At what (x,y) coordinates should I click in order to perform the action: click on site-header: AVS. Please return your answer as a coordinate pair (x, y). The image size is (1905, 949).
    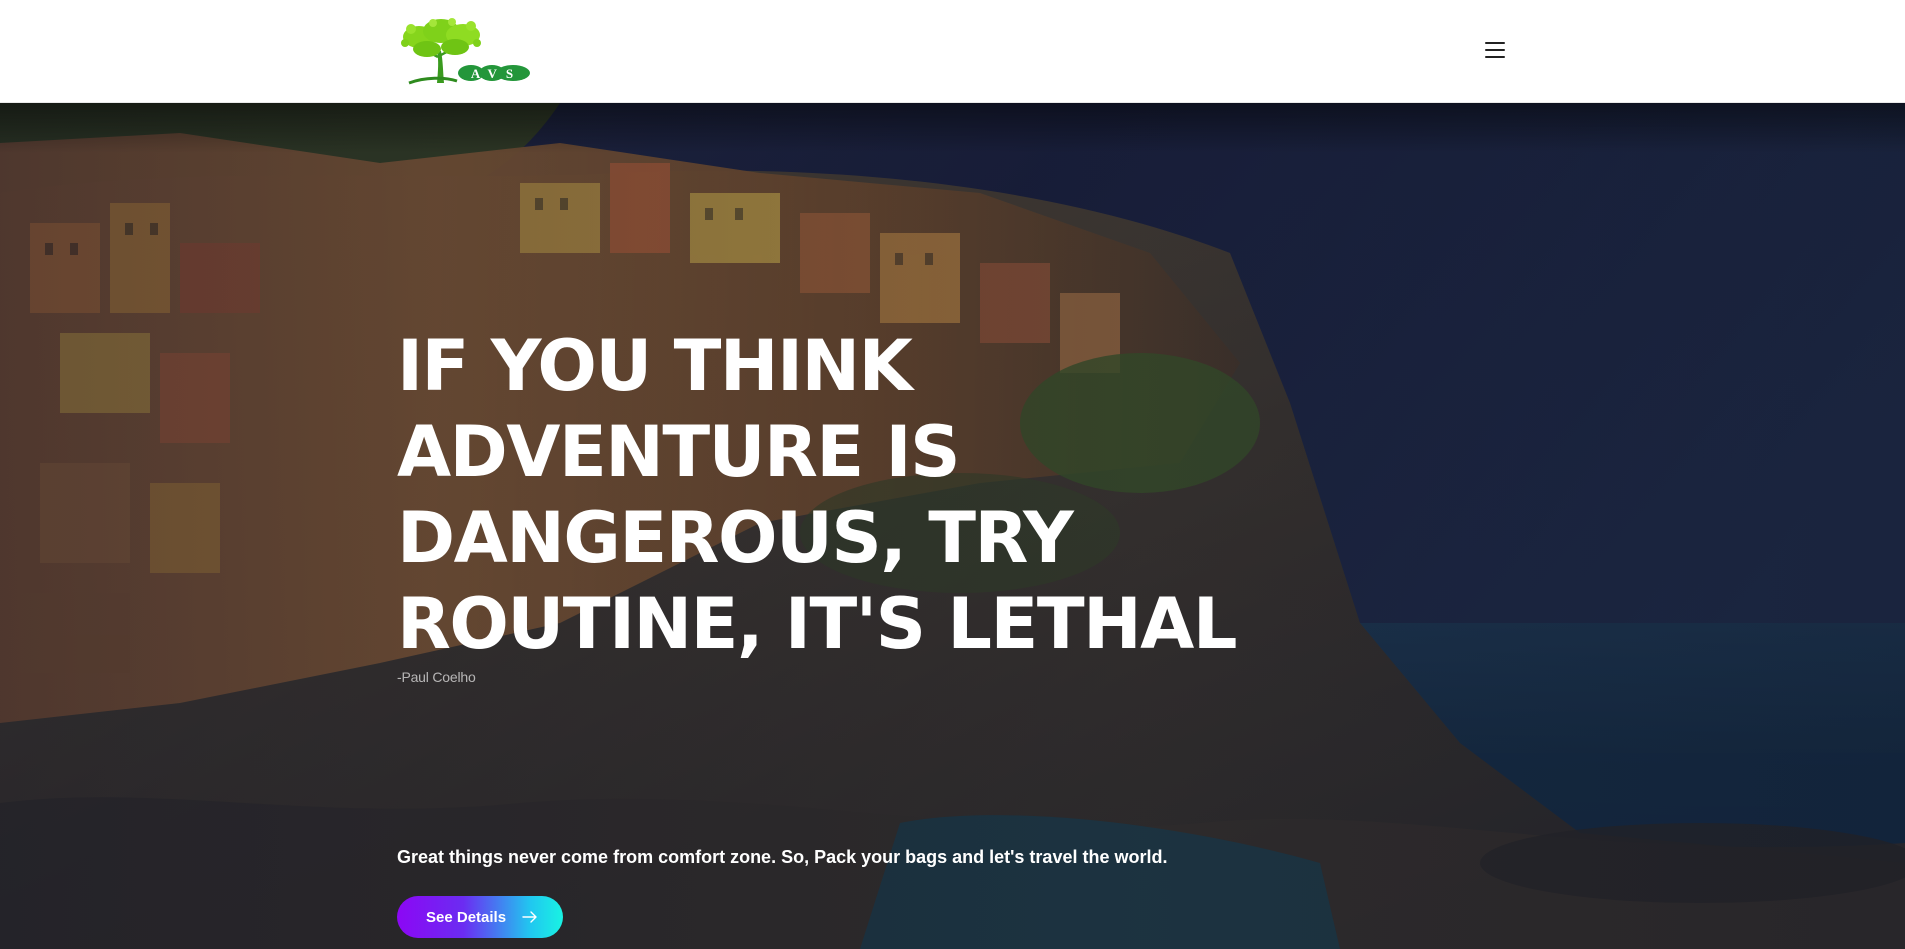
    Looking at the image, I should click on (952, 51).